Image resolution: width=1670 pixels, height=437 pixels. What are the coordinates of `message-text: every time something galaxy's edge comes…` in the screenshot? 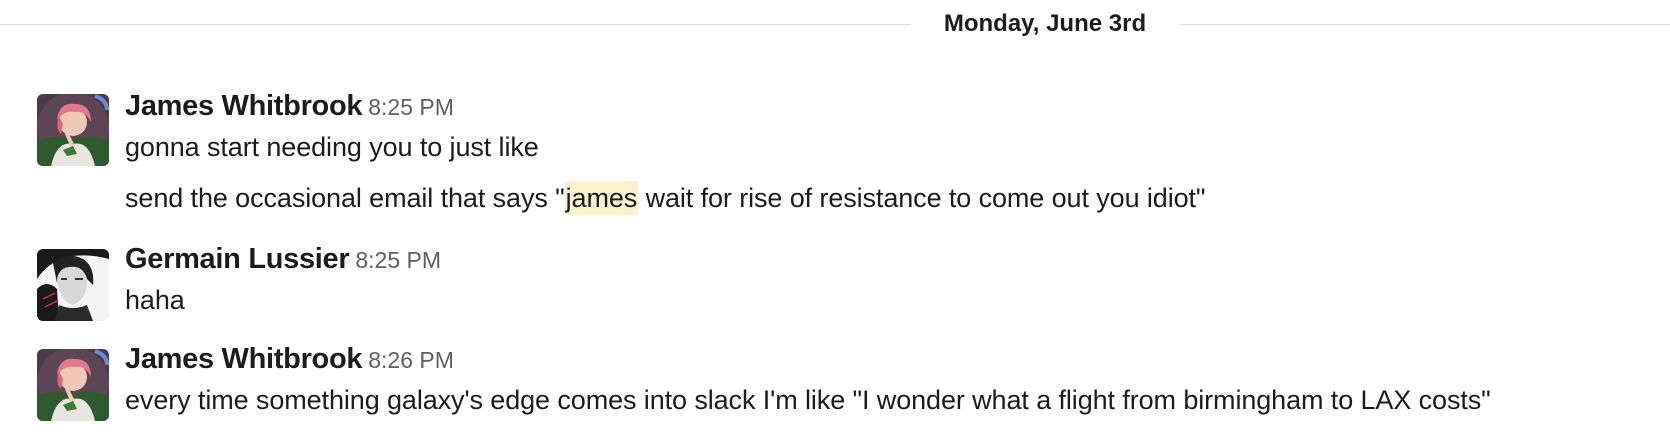 It's located at (808, 400).